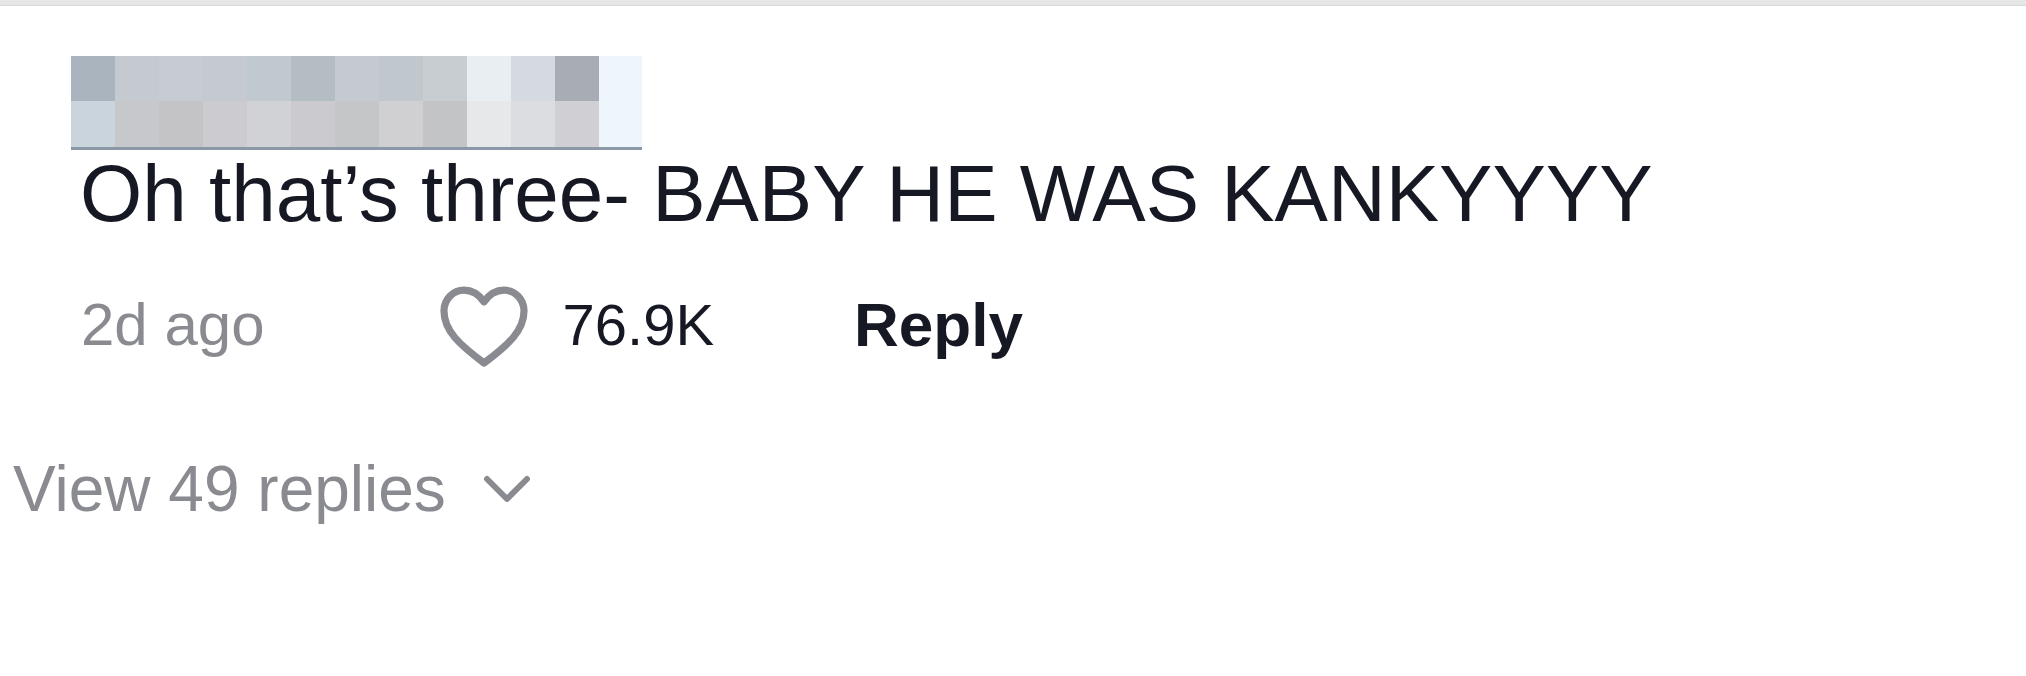  What do you see at coordinates (173, 324) in the screenshot?
I see `comment-time: 2d ago` at bounding box center [173, 324].